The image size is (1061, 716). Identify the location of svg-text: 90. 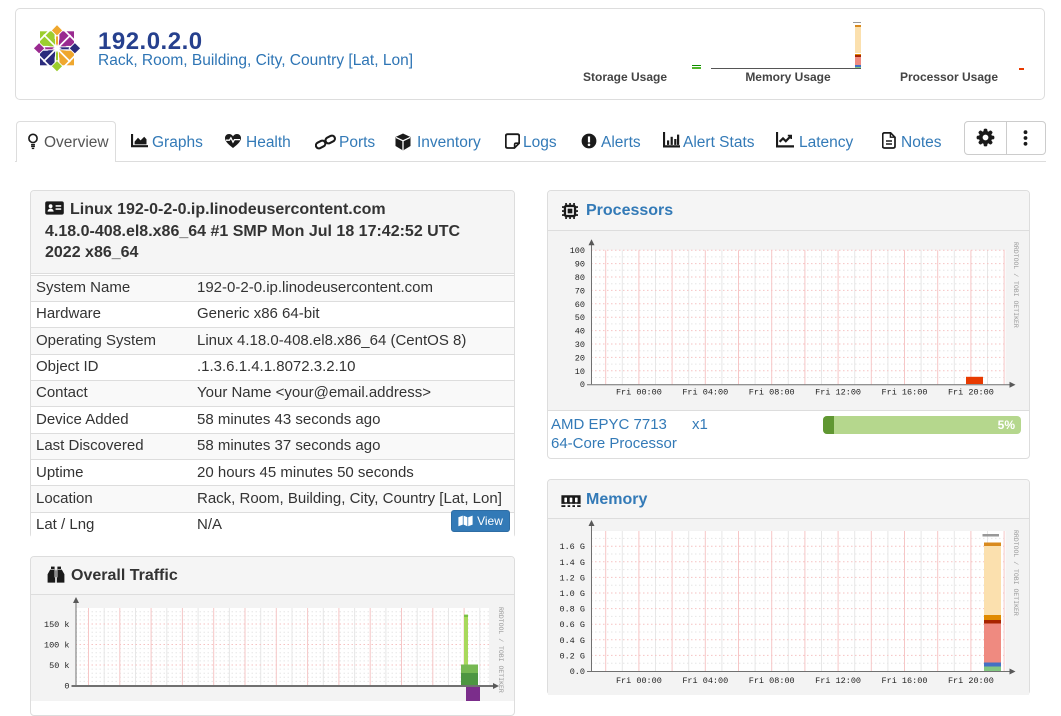
(580, 265).